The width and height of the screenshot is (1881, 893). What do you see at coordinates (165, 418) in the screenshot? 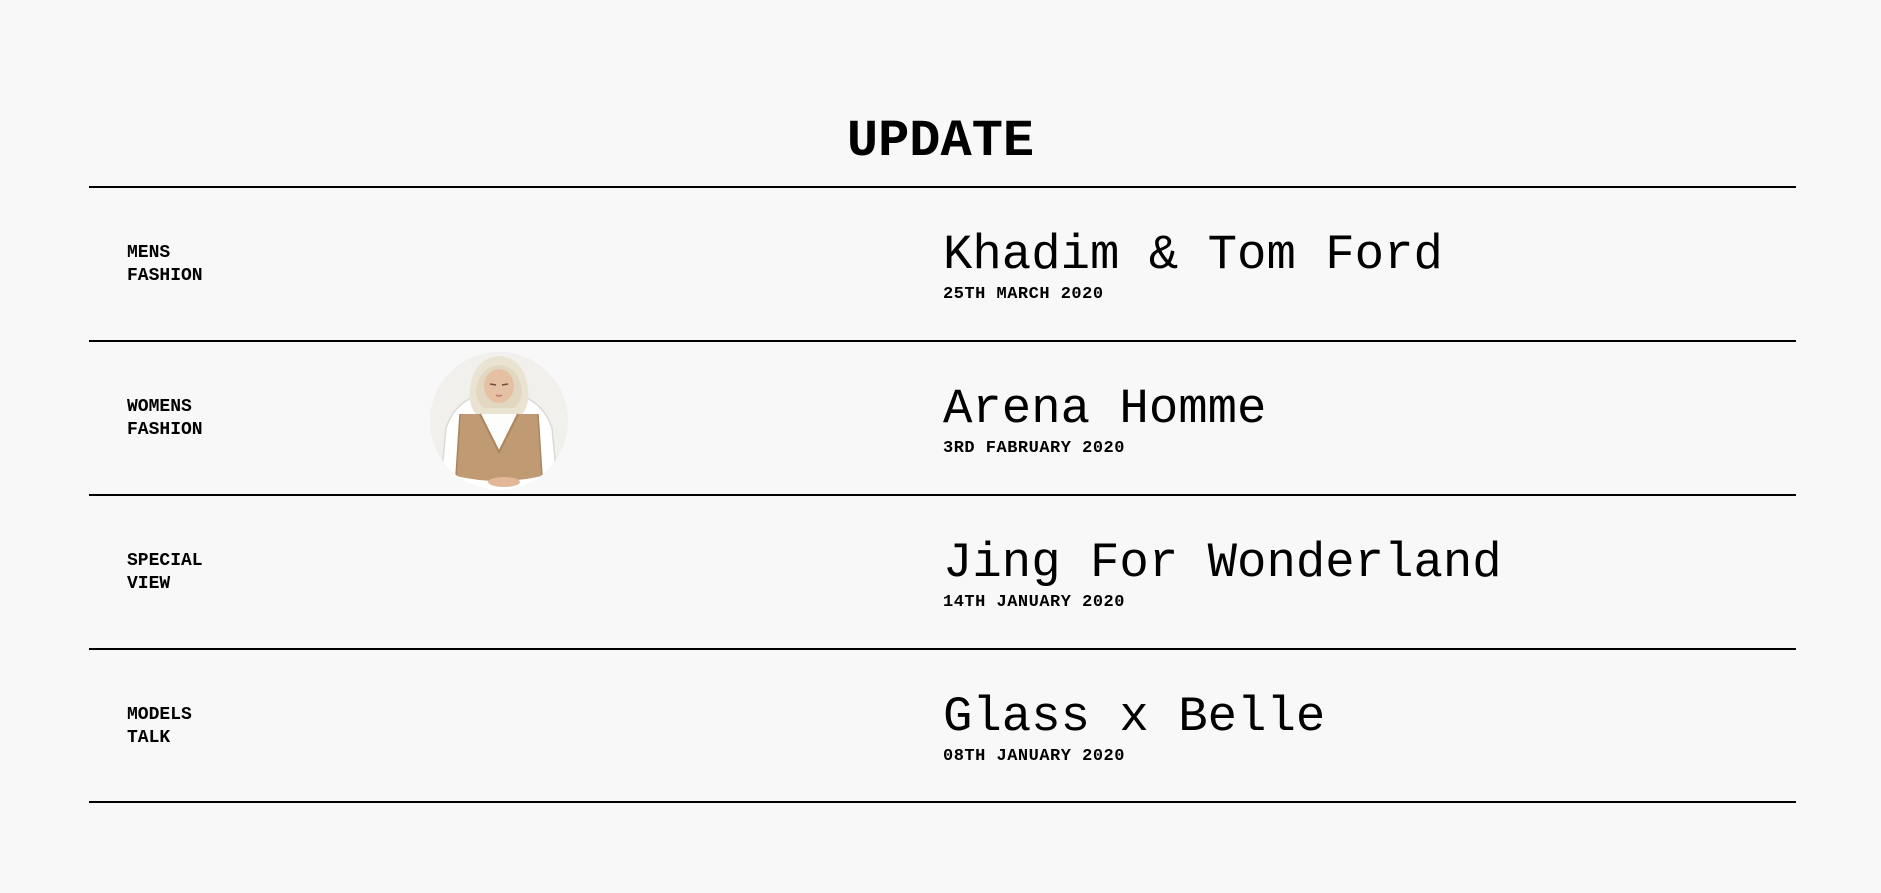
I see `category-label: WOMENS FASHION` at bounding box center [165, 418].